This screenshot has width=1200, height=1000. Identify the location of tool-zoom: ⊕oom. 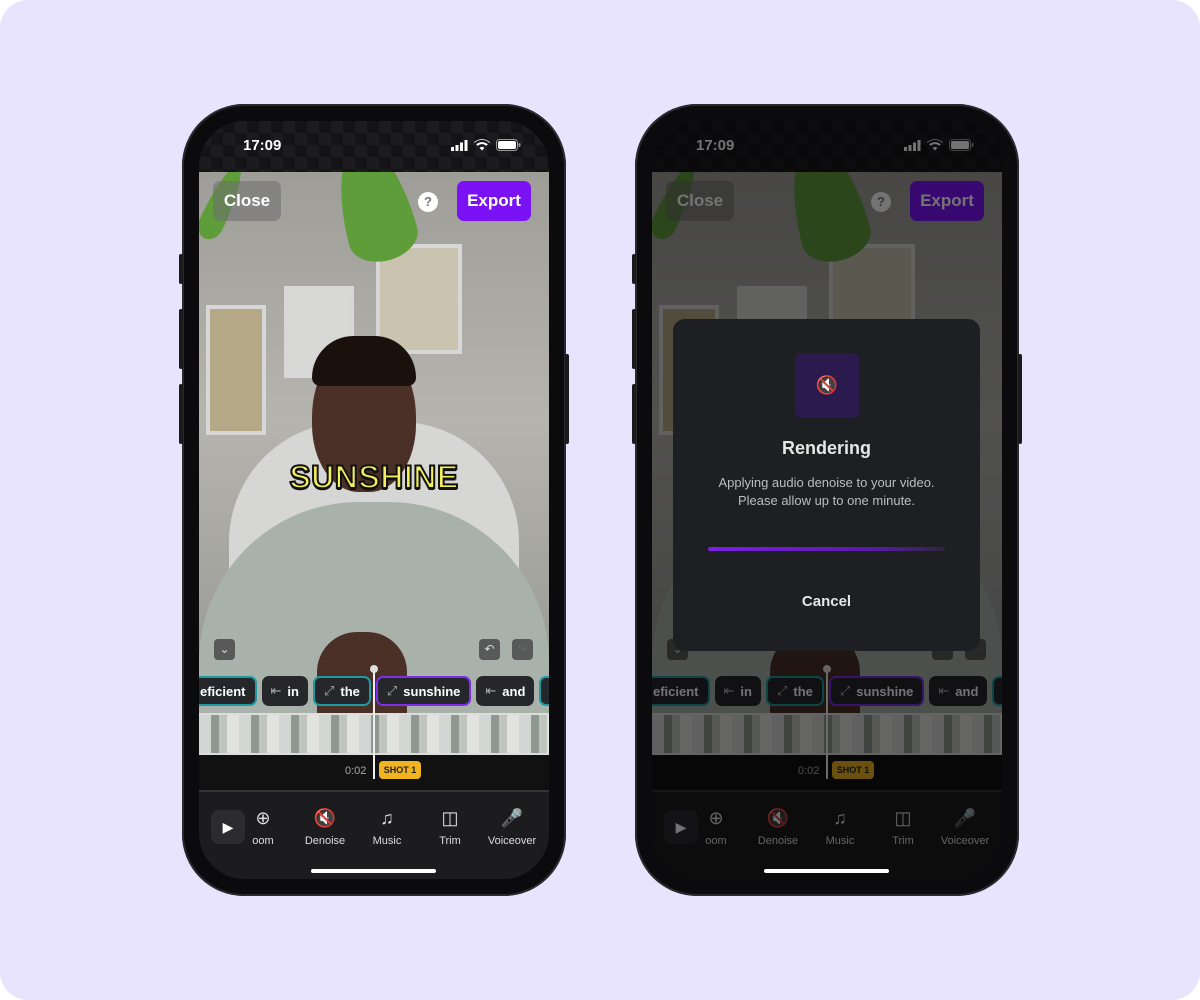
(263, 827).